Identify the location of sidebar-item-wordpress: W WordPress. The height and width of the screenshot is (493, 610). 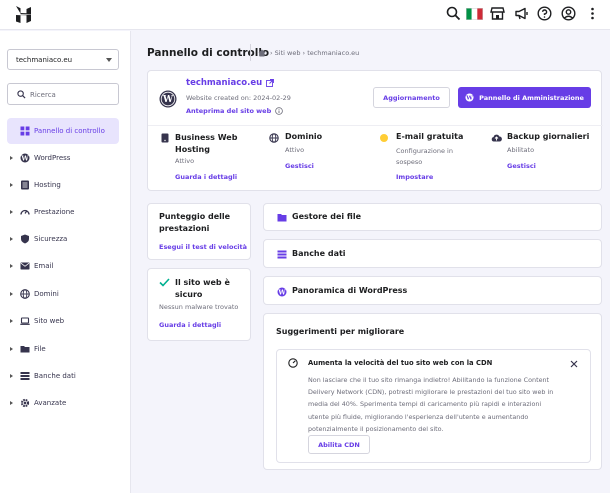
(63, 158).